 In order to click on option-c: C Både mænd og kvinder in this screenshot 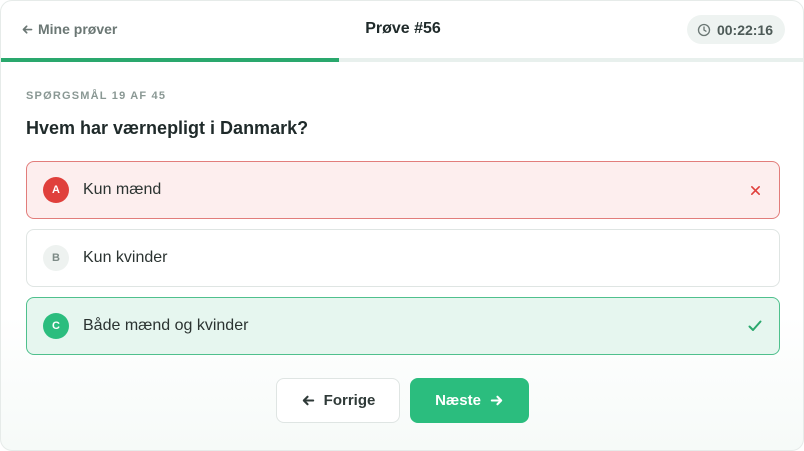, I will do `click(403, 326)`.